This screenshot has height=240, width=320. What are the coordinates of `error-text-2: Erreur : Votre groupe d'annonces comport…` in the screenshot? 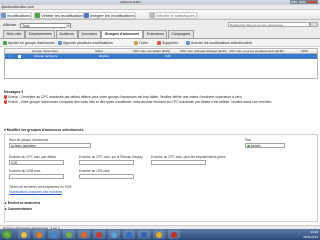 It's located at (140, 102).